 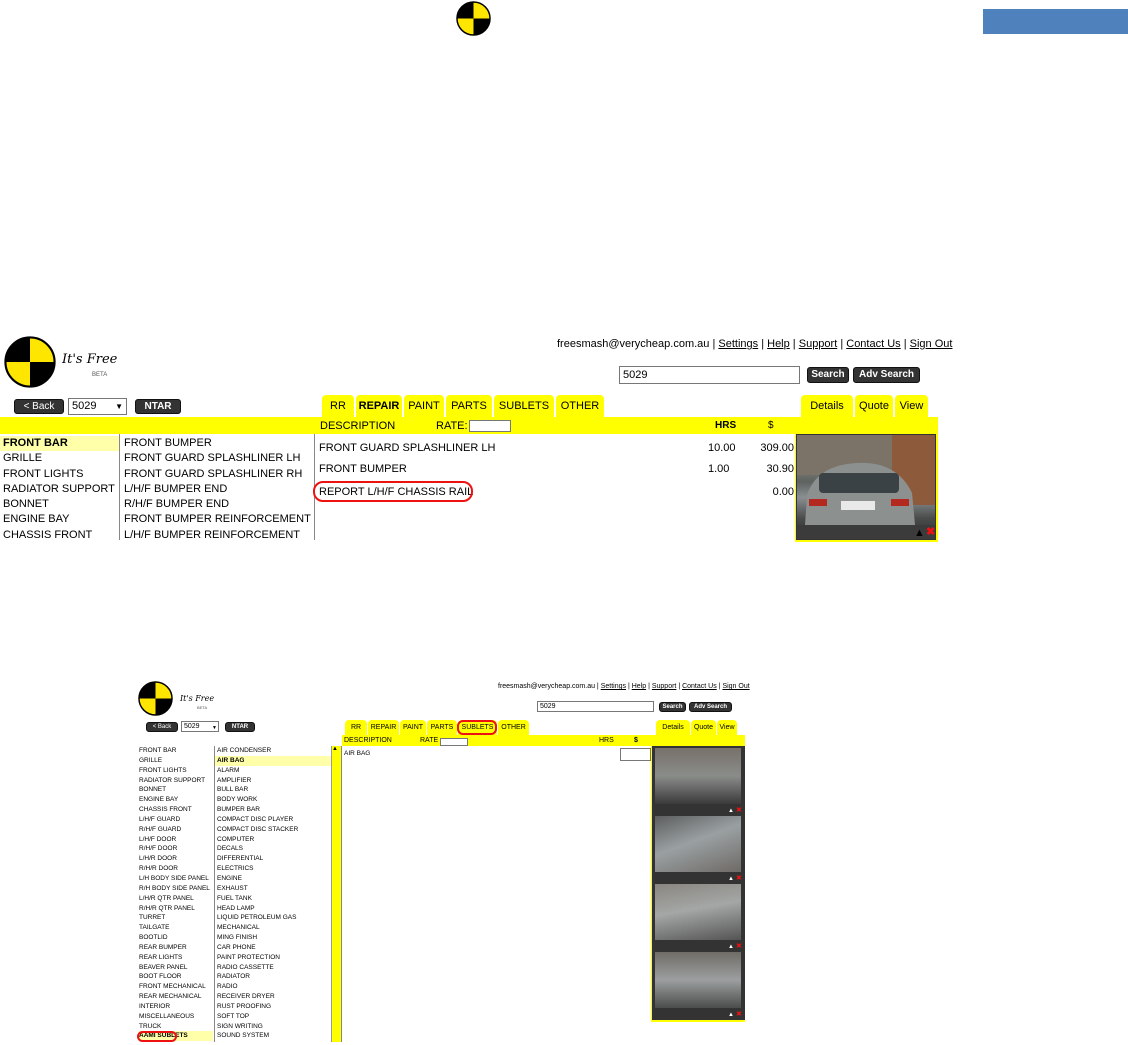 I want to click on list-item: RADIO, so click(x=274, y=987).